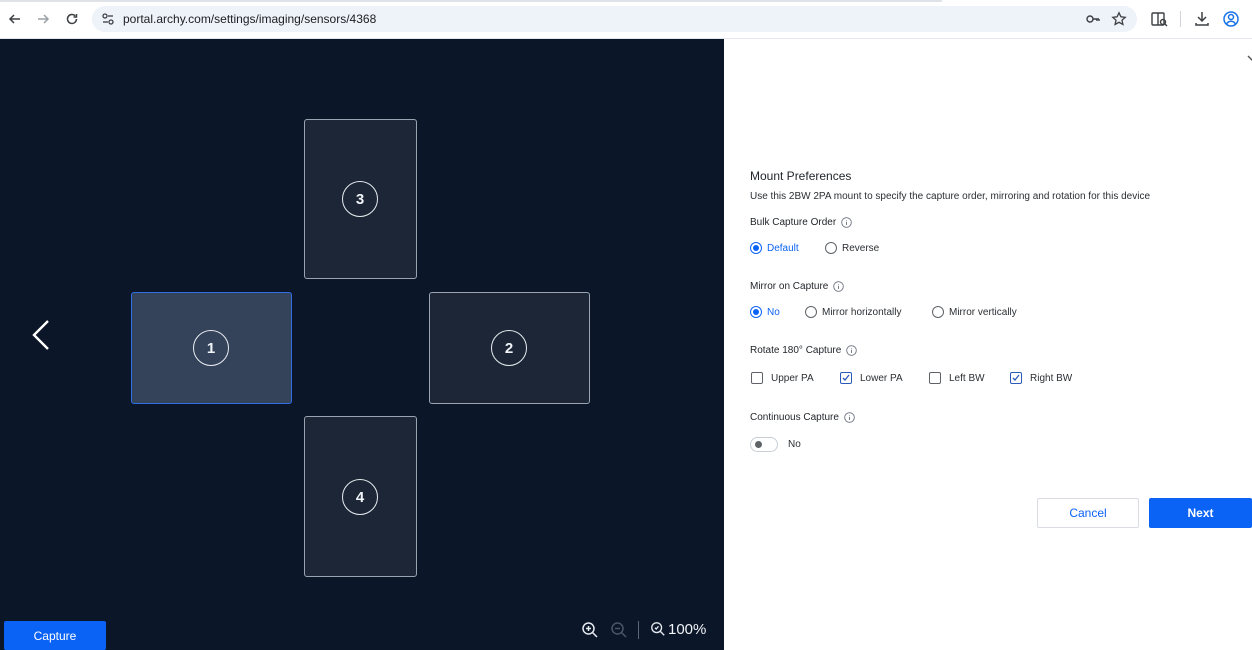 Image resolution: width=1252 pixels, height=650 pixels. I want to click on profile-icon, so click(1231, 19).